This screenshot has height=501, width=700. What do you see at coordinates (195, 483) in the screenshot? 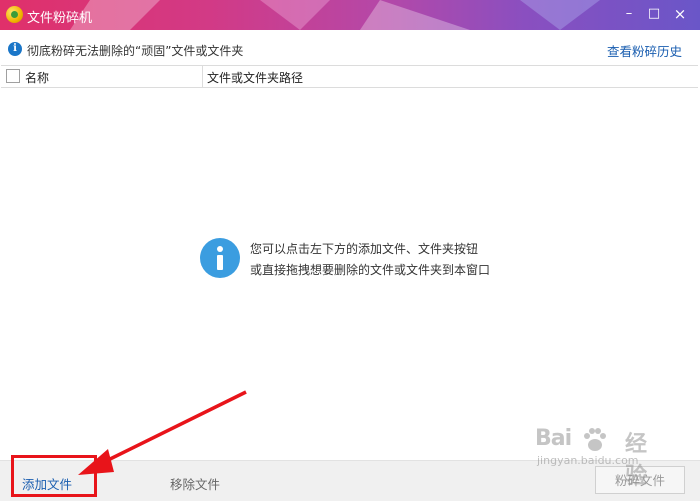
I see `remove-file-button: 移除文件` at bounding box center [195, 483].